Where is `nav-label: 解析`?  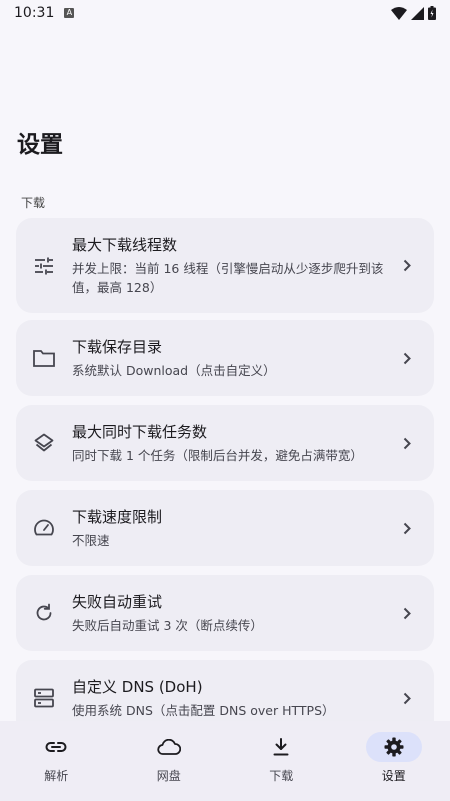
nav-label: 解析 is located at coordinates (56, 776).